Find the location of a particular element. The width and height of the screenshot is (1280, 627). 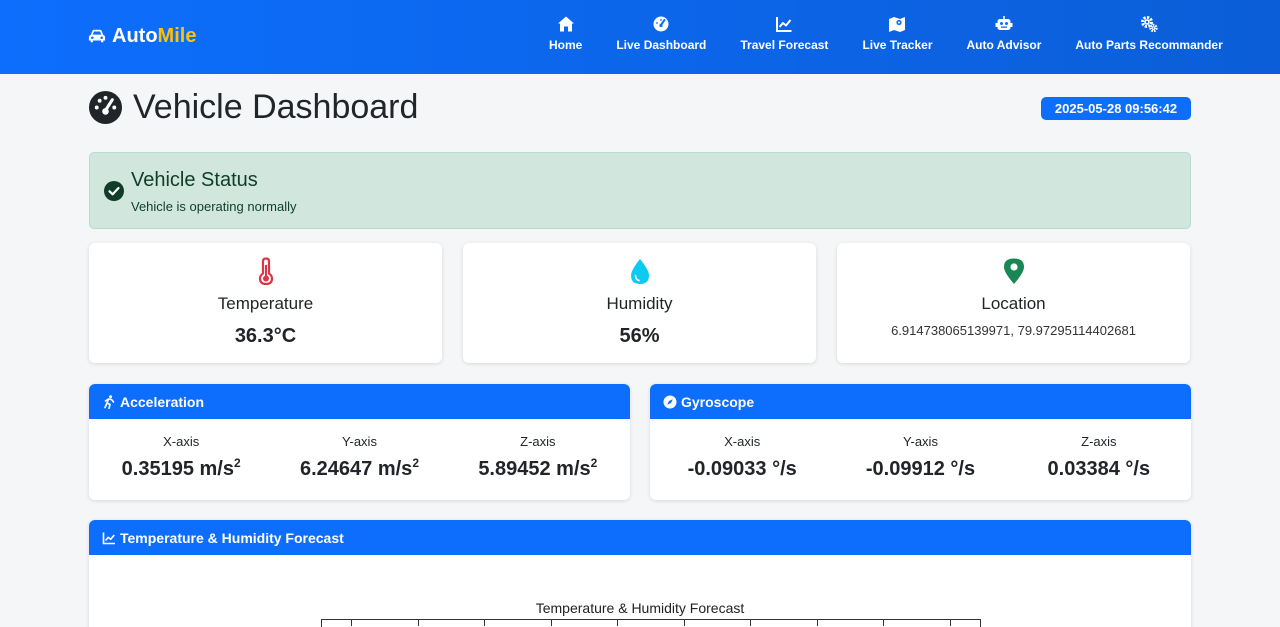

humidity-value: 56% is located at coordinates (639, 336).